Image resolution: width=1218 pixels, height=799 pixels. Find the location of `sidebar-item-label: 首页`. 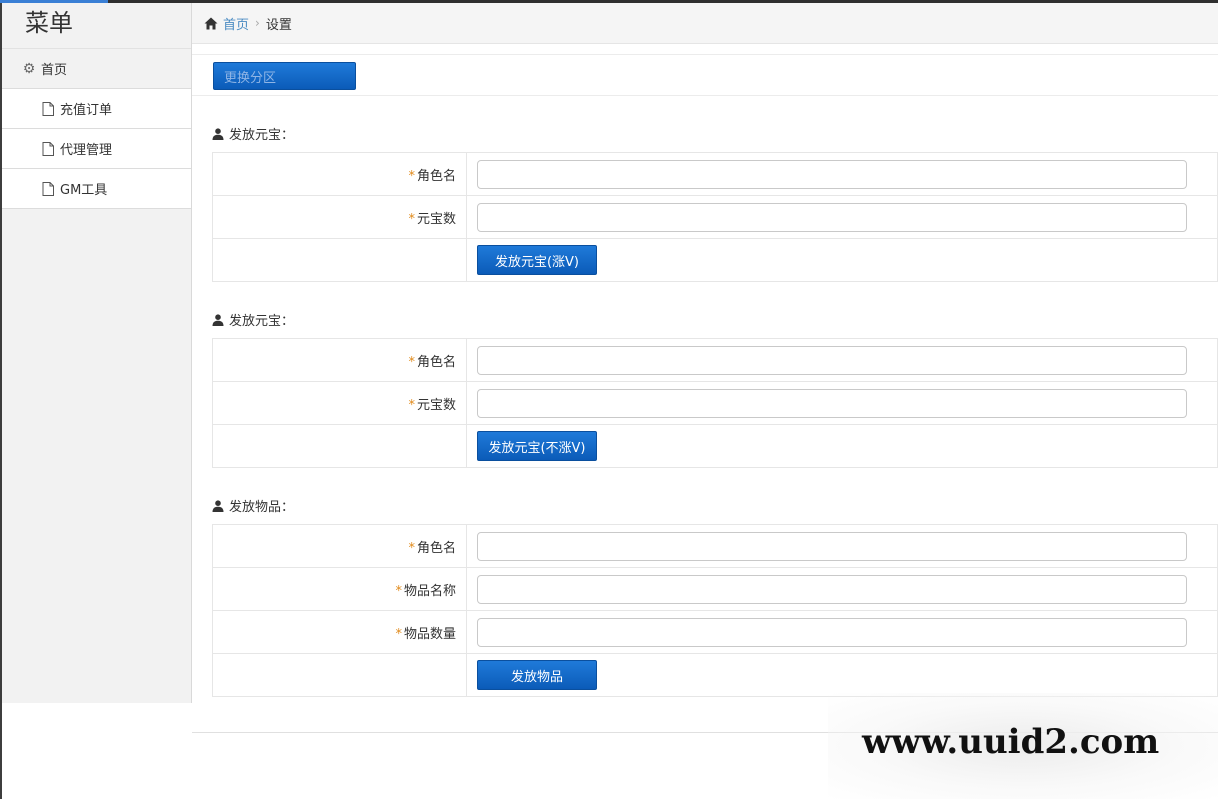

sidebar-item-label: 首页 is located at coordinates (54, 70).